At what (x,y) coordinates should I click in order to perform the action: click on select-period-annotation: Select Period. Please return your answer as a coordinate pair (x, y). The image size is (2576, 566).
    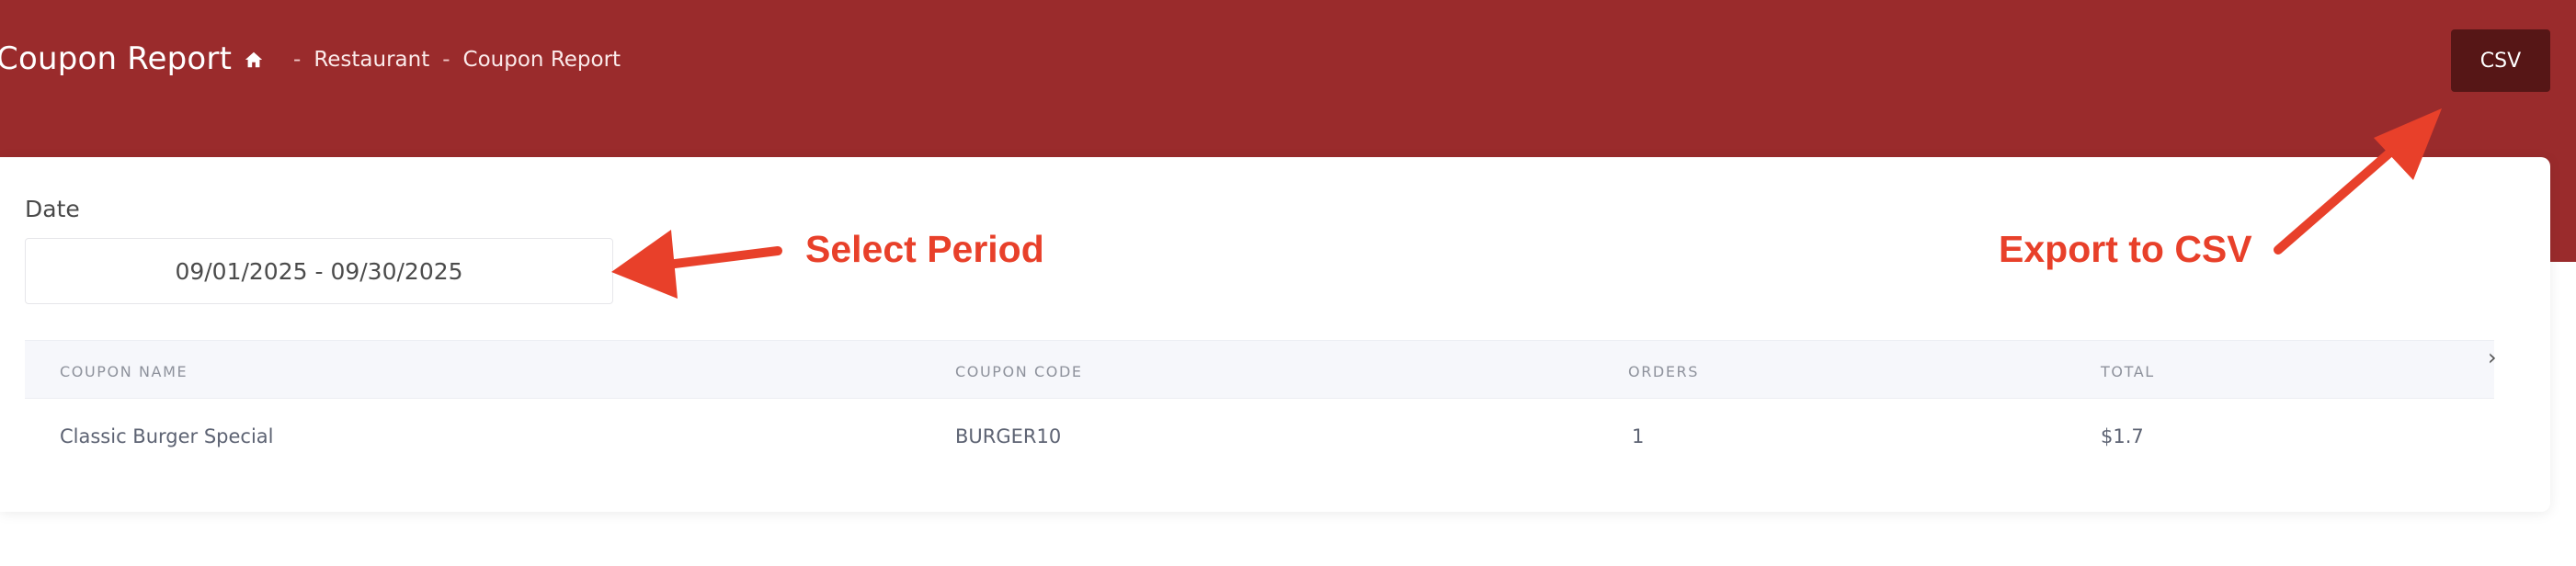
    Looking at the image, I should click on (924, 249).